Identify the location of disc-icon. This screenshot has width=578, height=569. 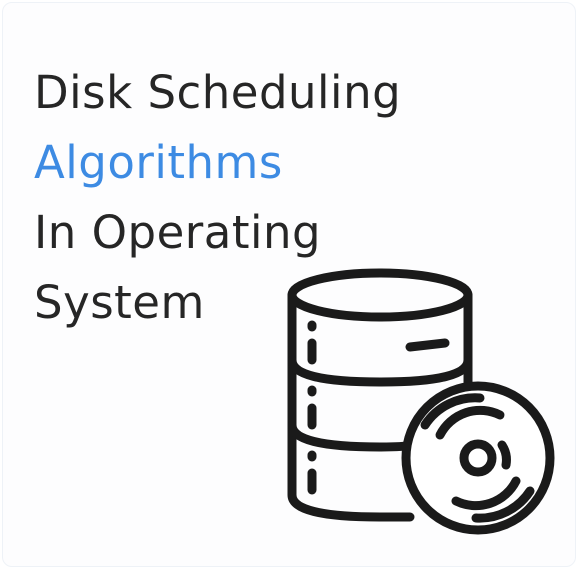
(478, 458).